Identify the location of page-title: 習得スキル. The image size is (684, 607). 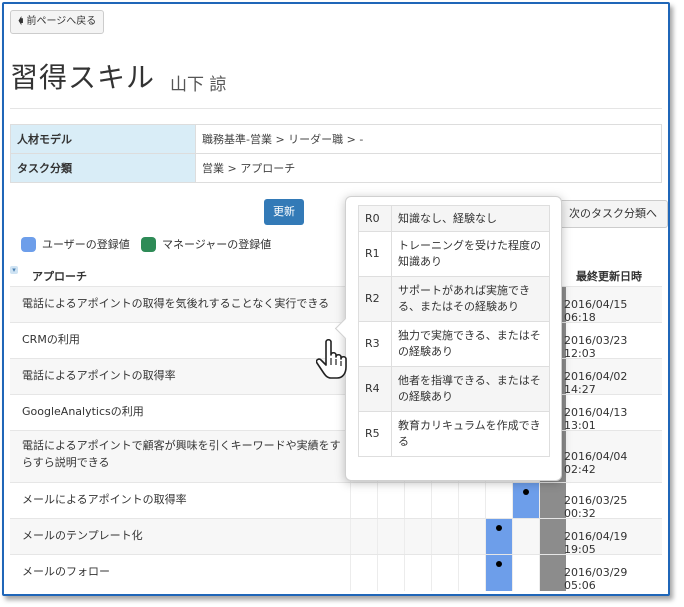
(83, 77).